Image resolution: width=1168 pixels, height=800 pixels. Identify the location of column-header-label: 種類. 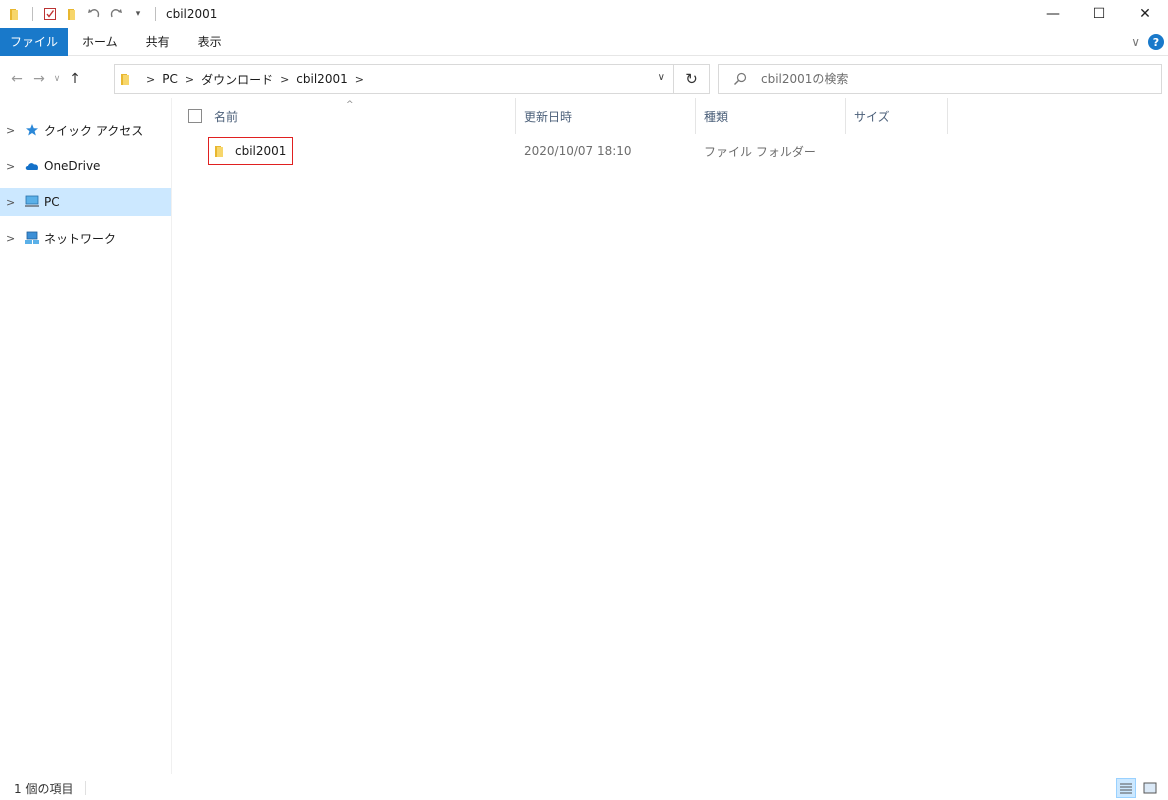
(716, 116).